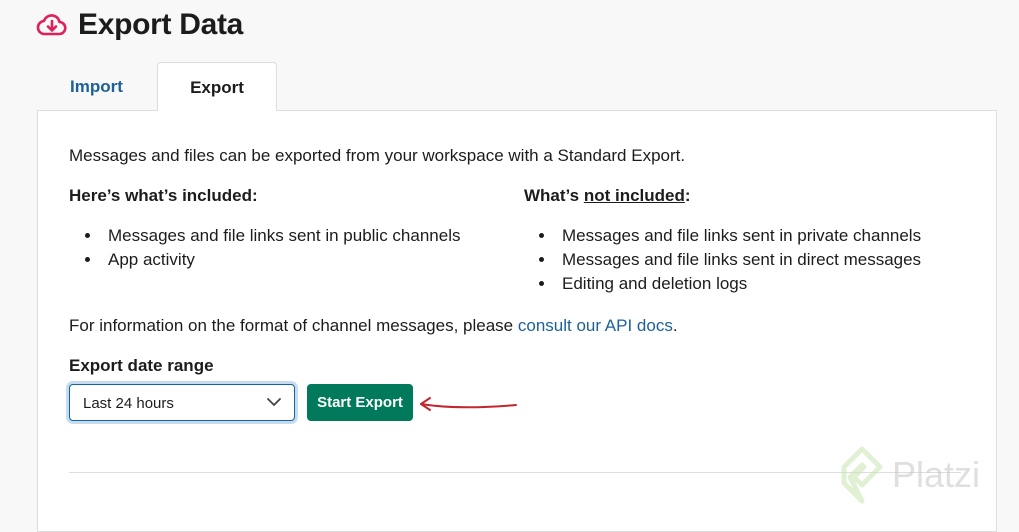 The width and height of the screenshot is (1019, 532). I want to click on platzi-logo-icon, so click(862, 475).